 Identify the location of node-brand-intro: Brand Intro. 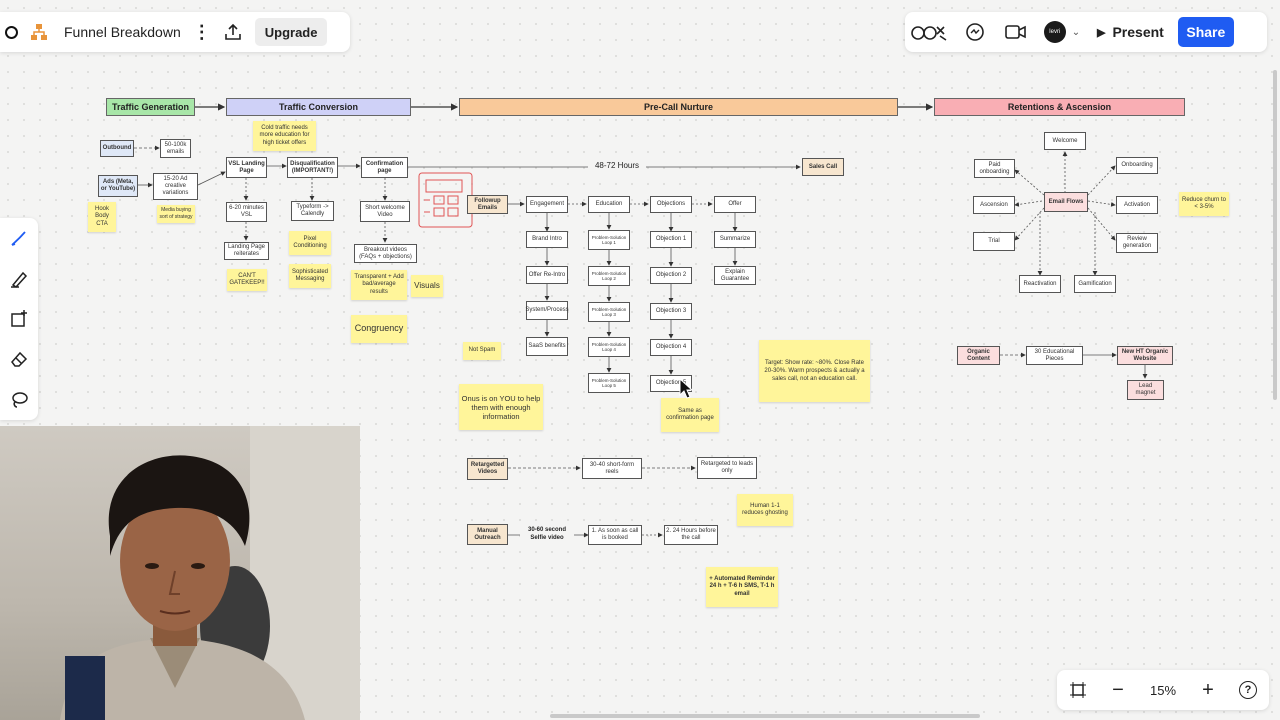
(547, 239).